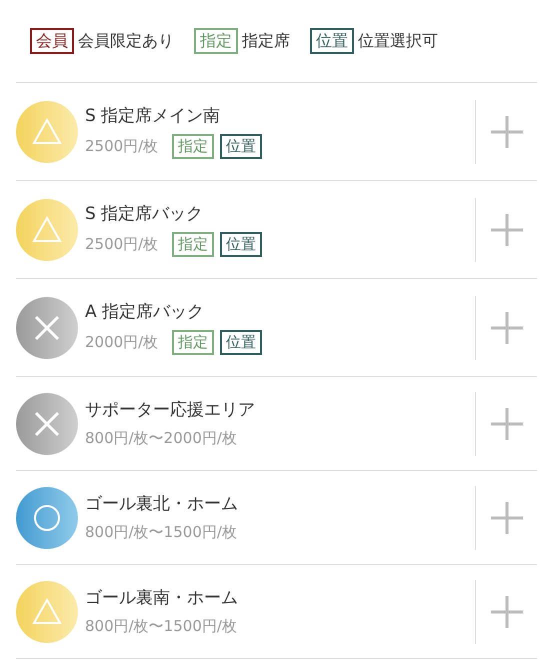 This screenshot has width=553, height=663. Describe the element at coordinates (121, 342) in the screenshot. I see `seat-price: 2000円/枚` at that location.